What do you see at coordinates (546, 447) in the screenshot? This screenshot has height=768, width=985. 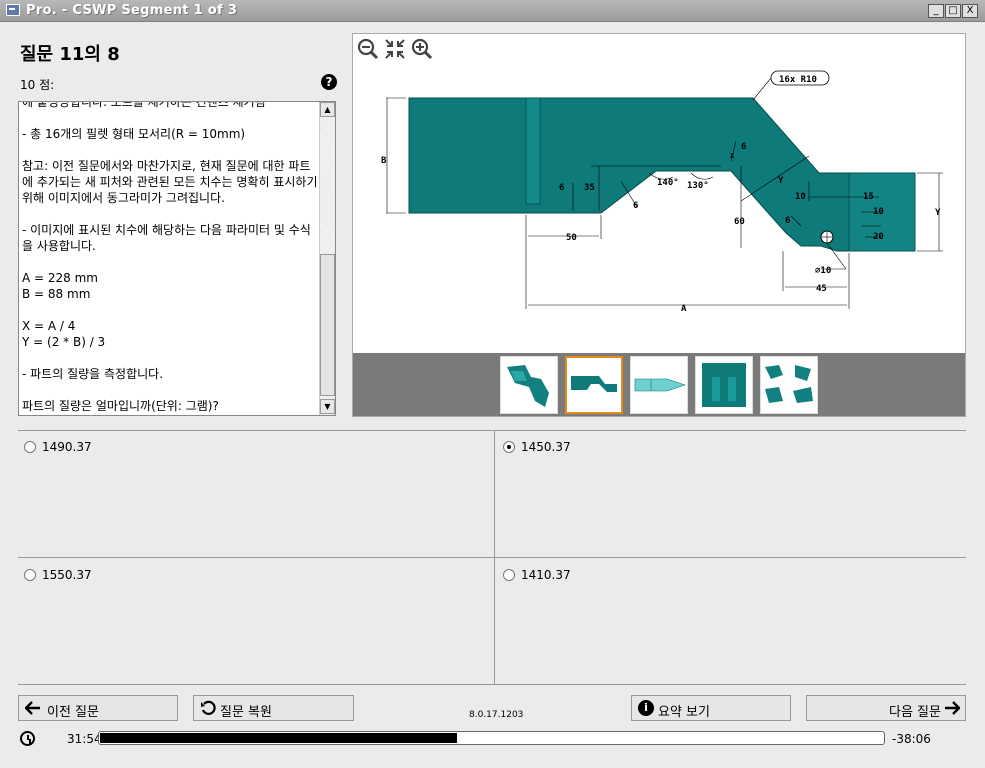 I see `answer-label: 1450.37` at bounding box center [546, 447].